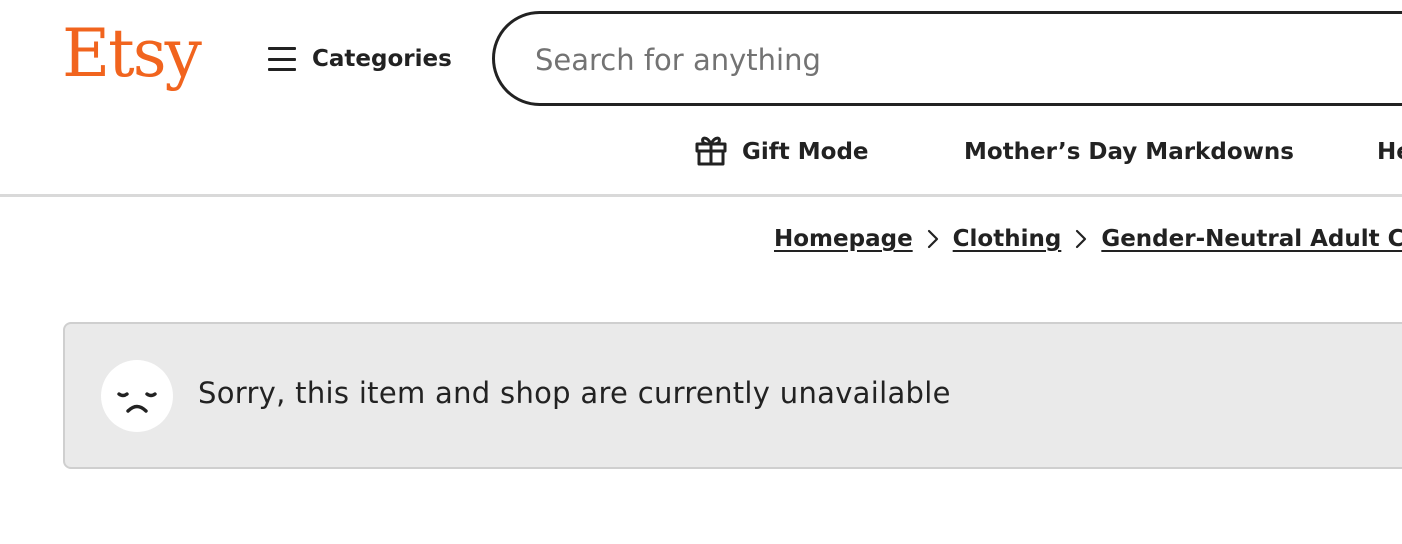 The width and height of the screenshot is (1402, 544). What do you see at coordinates (137, 396) in the screenshot?
I see `sad-face-icon` at bounding box center [137, 396].